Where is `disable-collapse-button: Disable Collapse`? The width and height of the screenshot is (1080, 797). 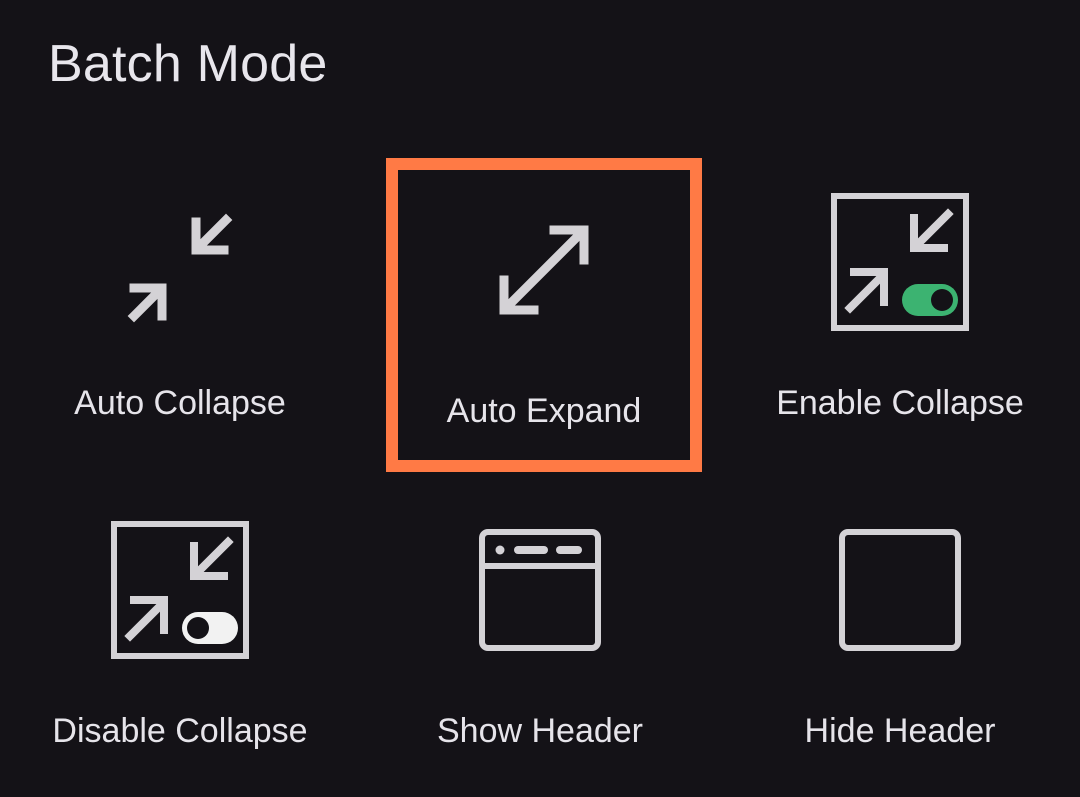
disable-collapse-button: Disable Collapse is located at coordinates (180, 640).